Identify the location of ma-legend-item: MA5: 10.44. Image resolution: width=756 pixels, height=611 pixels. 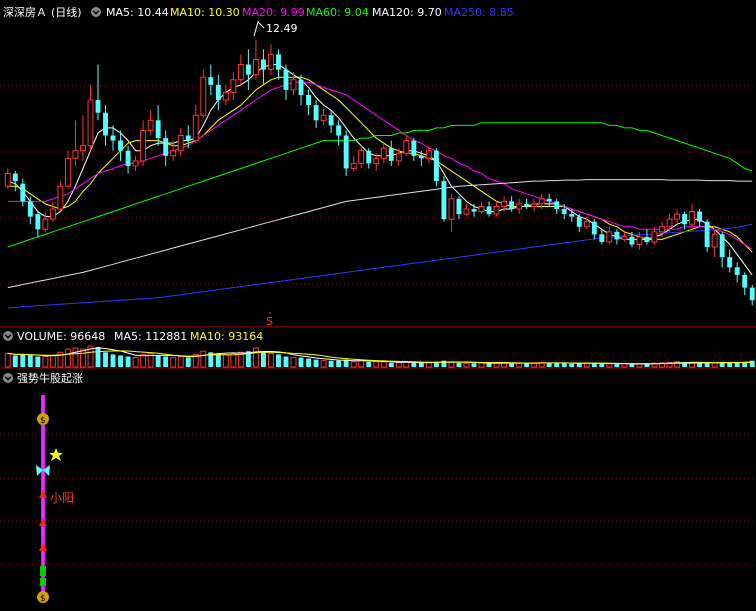
(137, 12).